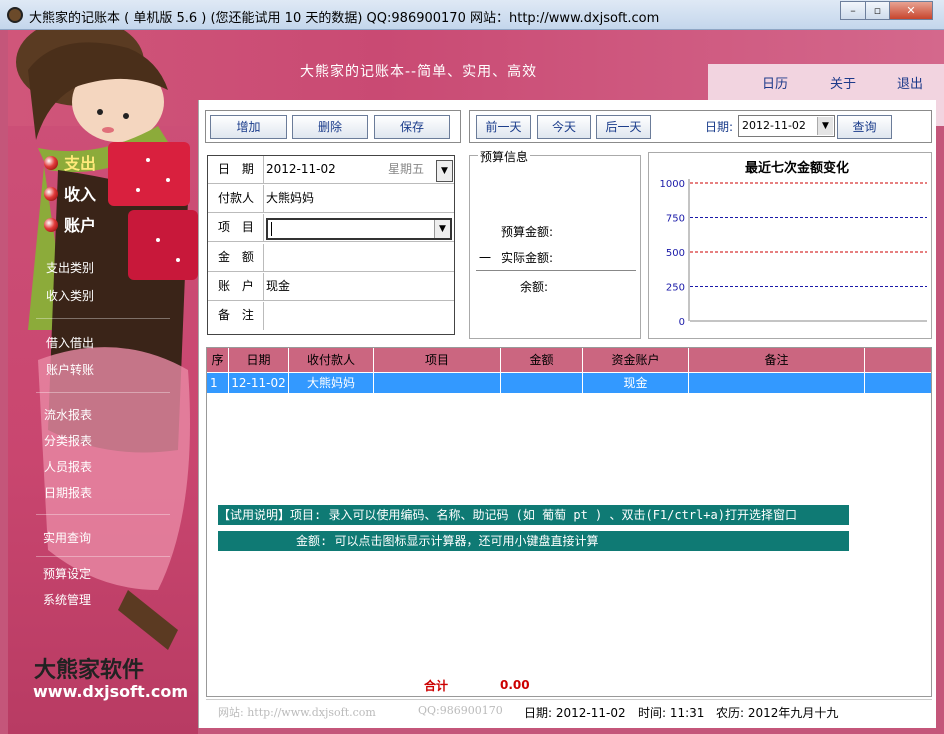 The image size is (944, 734). What do you see at coordinates (719, 127) in the screenshot?
I see `date-label: 日期:` at bounding box center [719, 127].